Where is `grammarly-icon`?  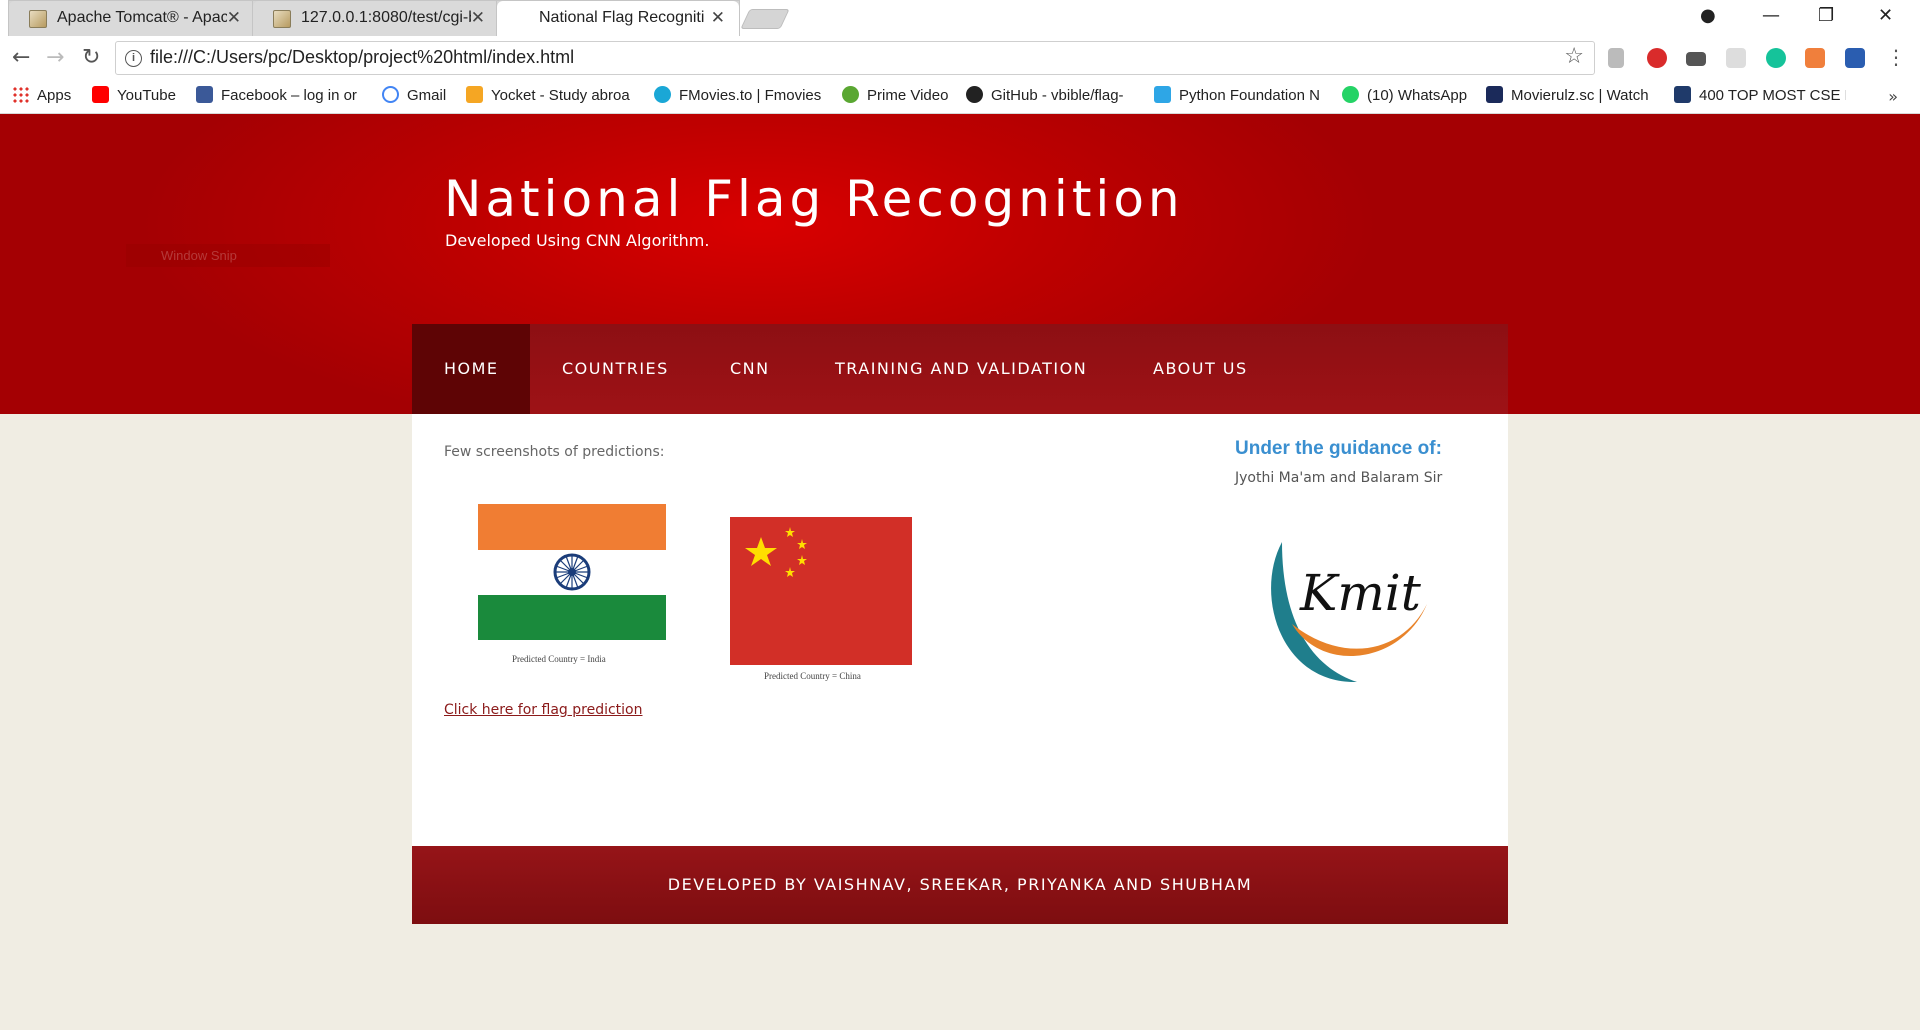 grammarly-icon is located at coordinates (1776, 58).